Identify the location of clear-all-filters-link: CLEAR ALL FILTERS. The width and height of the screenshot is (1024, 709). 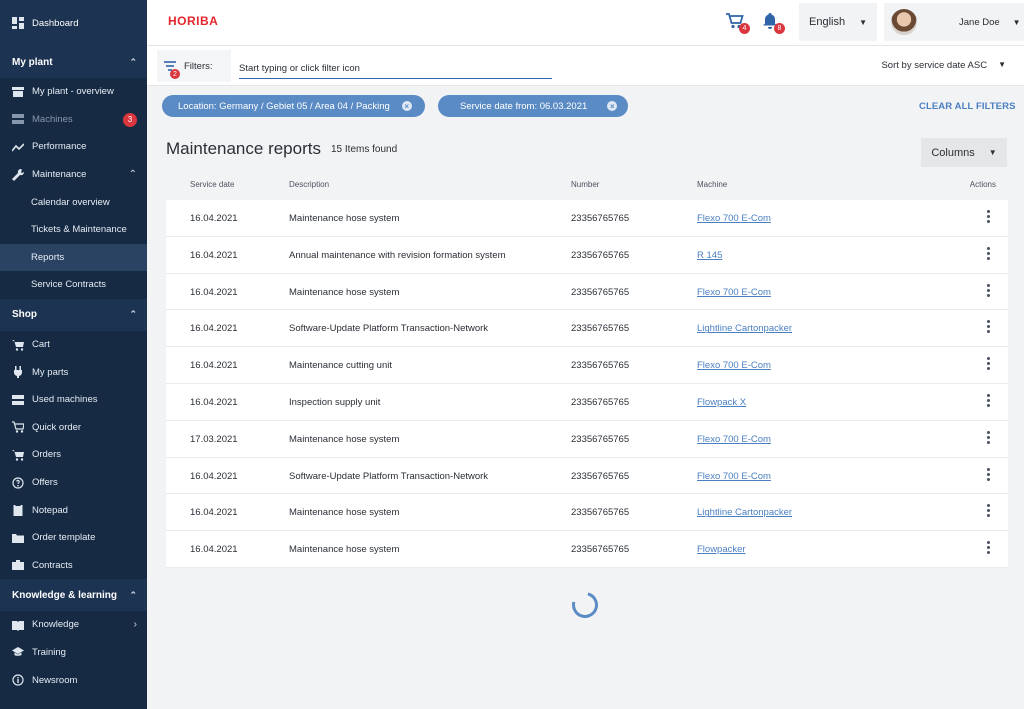
(967, 106).